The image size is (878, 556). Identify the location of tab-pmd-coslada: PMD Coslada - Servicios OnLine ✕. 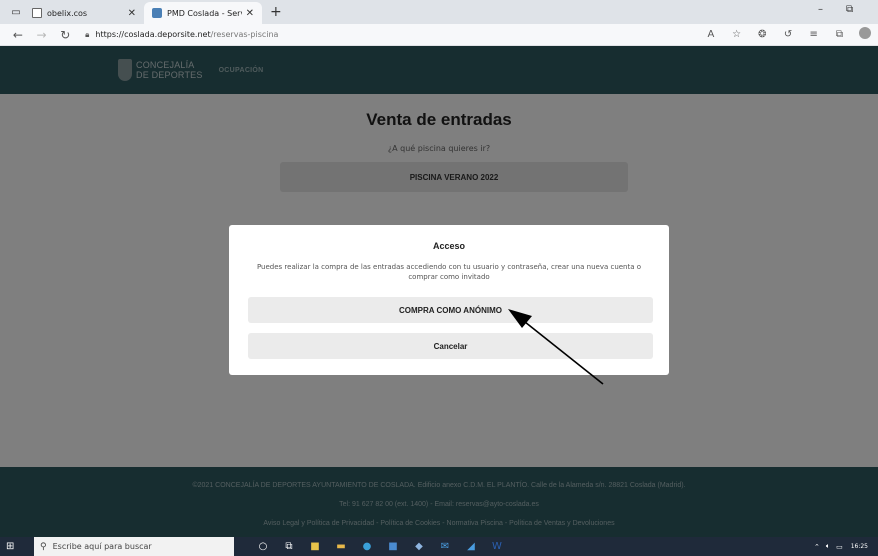
(203, 13).